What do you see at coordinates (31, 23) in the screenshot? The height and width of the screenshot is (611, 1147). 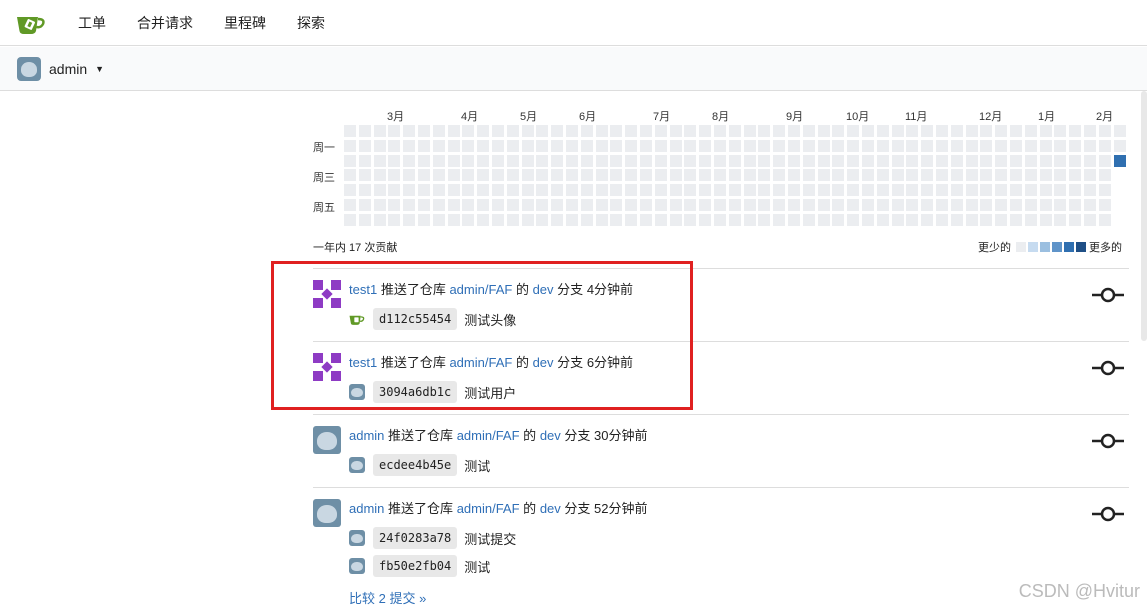 I see `gitea-logo-icon` at bounding box center [31, 23].